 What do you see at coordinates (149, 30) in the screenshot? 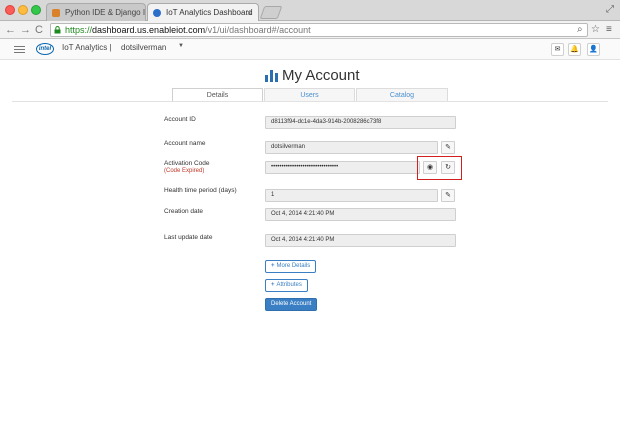
I see `url-host: dashboard.us.enableiot.com` at bounding box center [149, 30].